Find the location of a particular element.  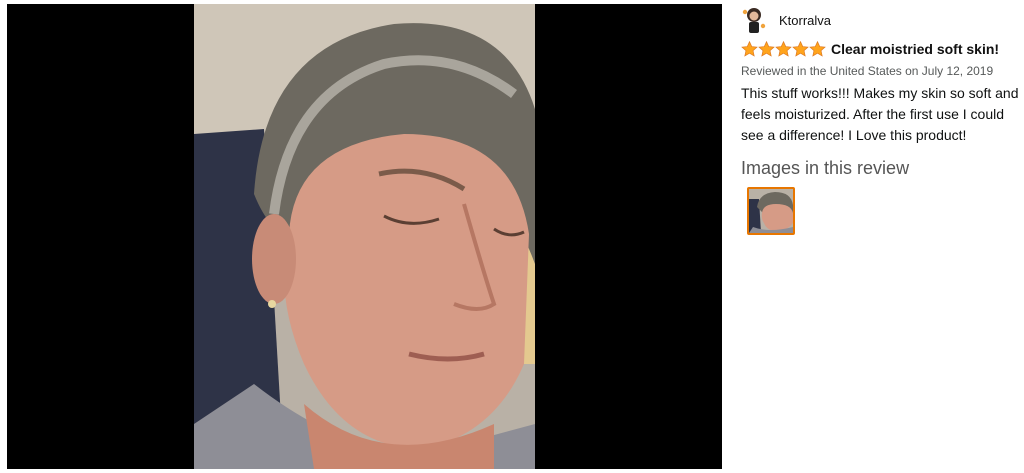

review-title: Clear moistried soft skin! is located at coordinates (915, 49).